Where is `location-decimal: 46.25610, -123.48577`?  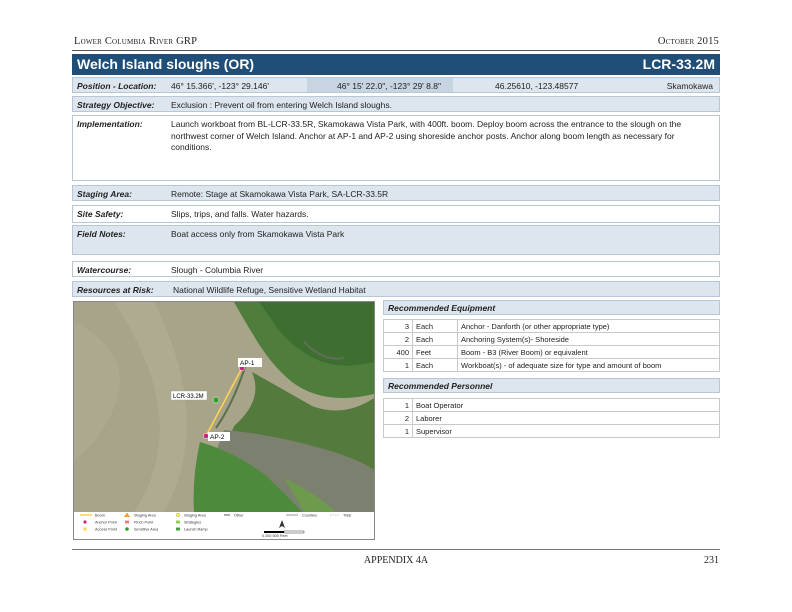
location-decimal: 46.25610, -123.48577 is located at coordinates (537, 86).